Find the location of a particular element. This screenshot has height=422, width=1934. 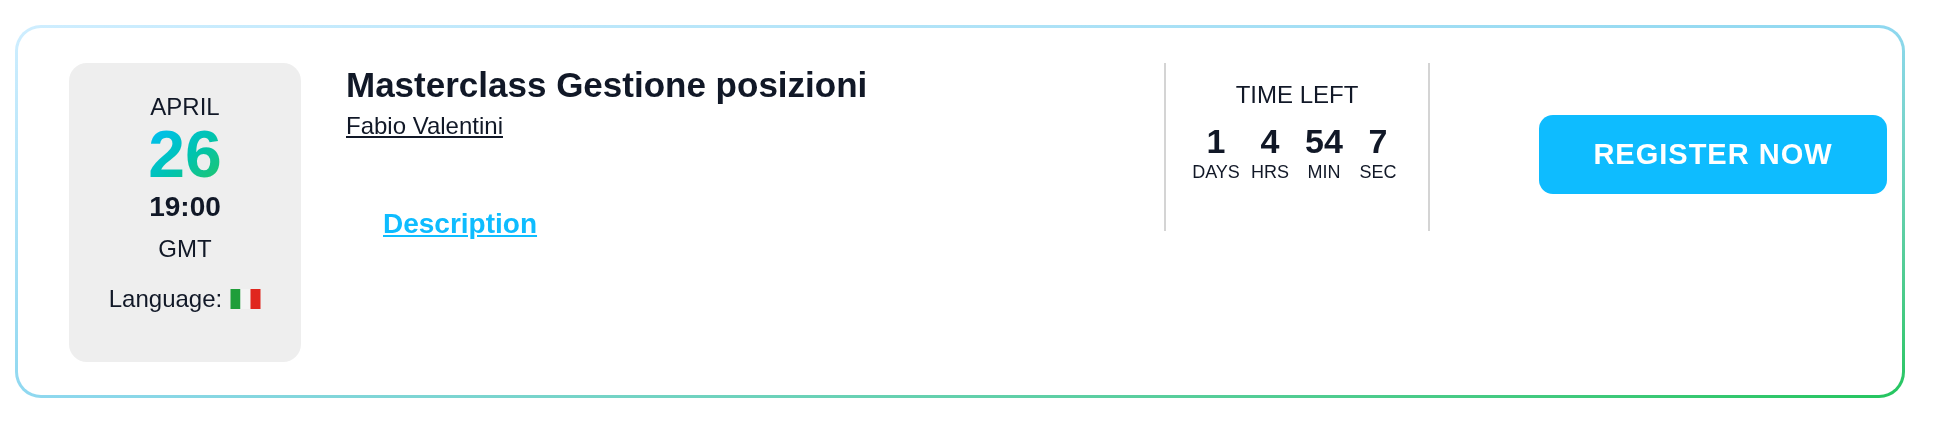

language-label: Language: is located at coordinates (165, 299).